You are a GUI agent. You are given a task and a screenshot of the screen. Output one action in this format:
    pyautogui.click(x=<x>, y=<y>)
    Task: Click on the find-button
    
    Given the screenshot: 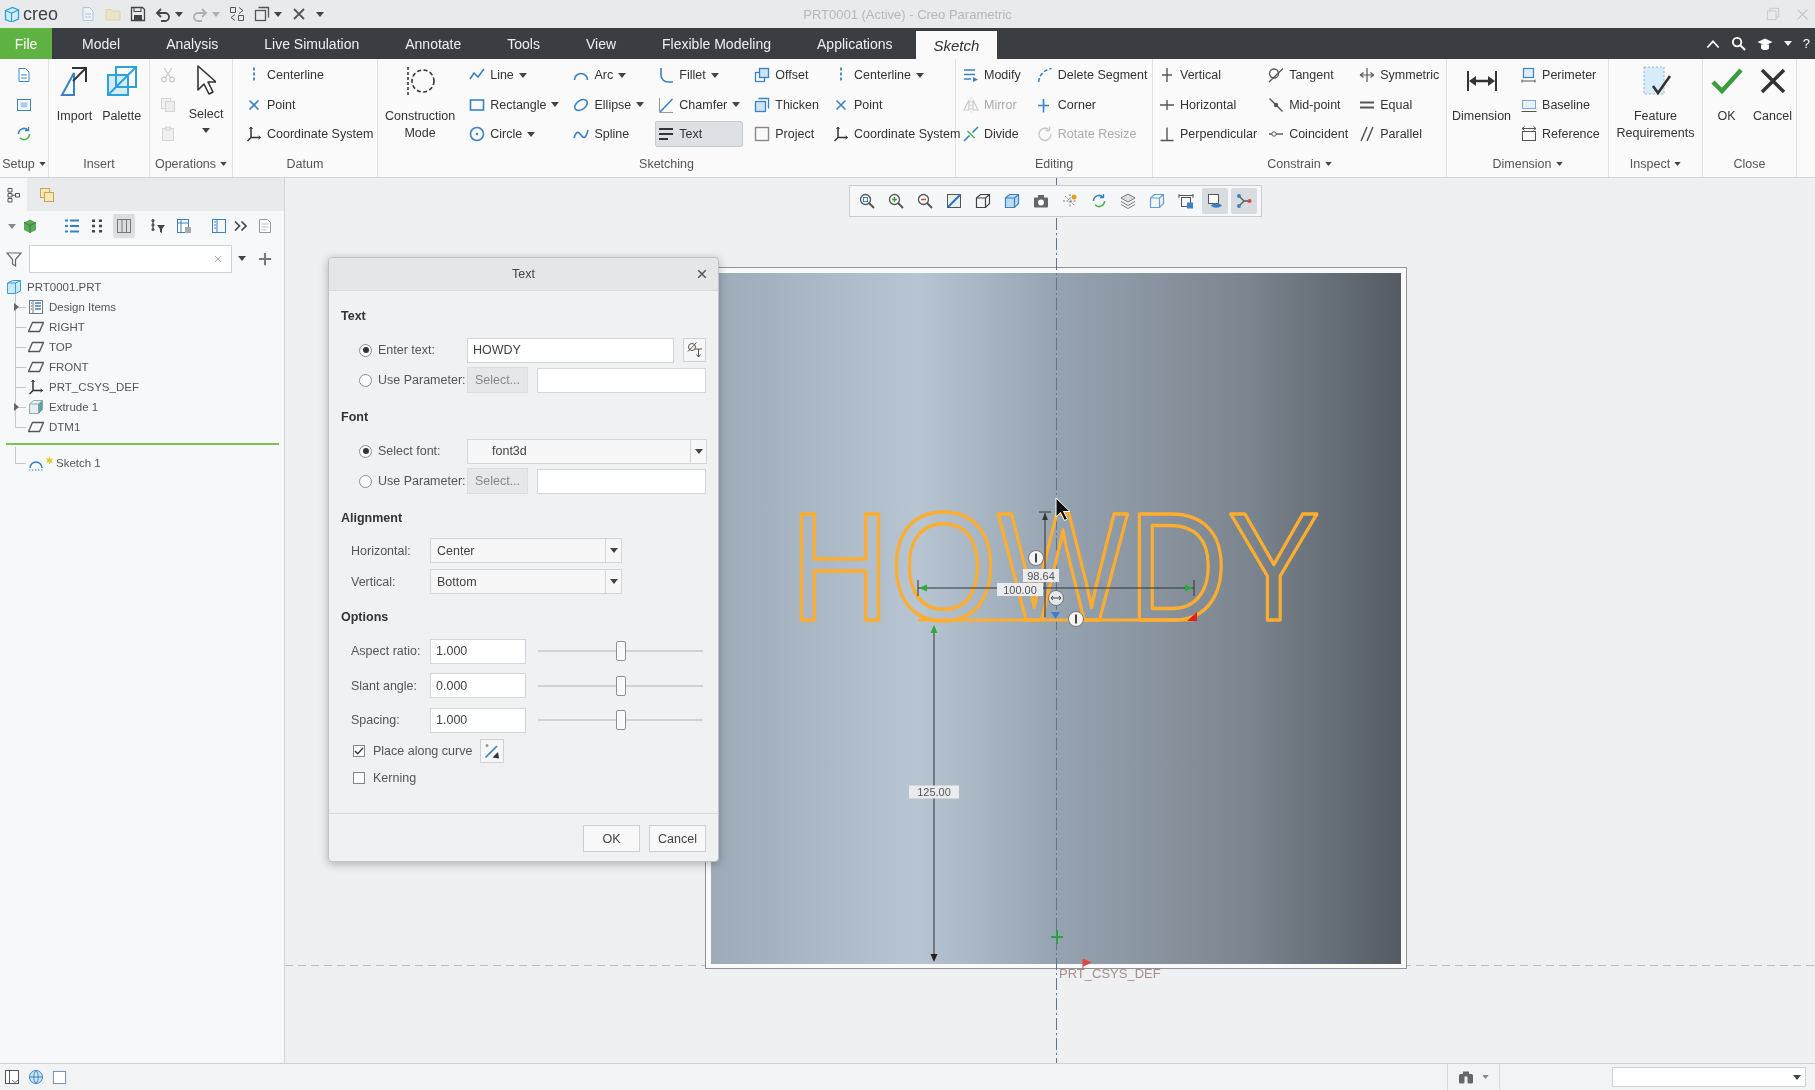 What is the action you would take?
    pyautogui.click(x=1473, y=1077)
    